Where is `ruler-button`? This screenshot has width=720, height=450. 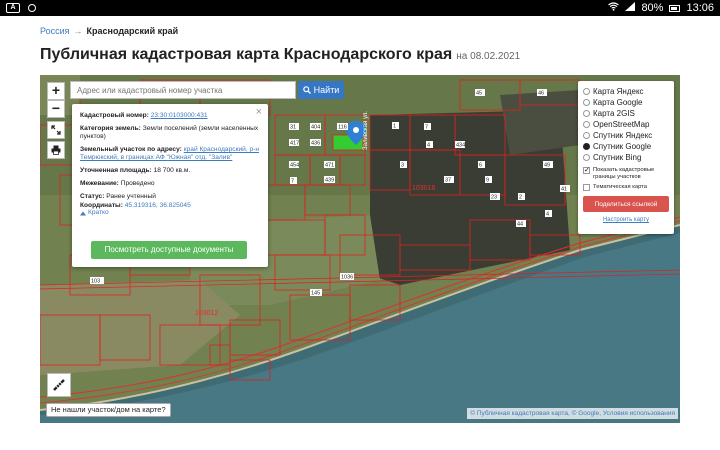 ruler-button is located at coordinates (59, 385).